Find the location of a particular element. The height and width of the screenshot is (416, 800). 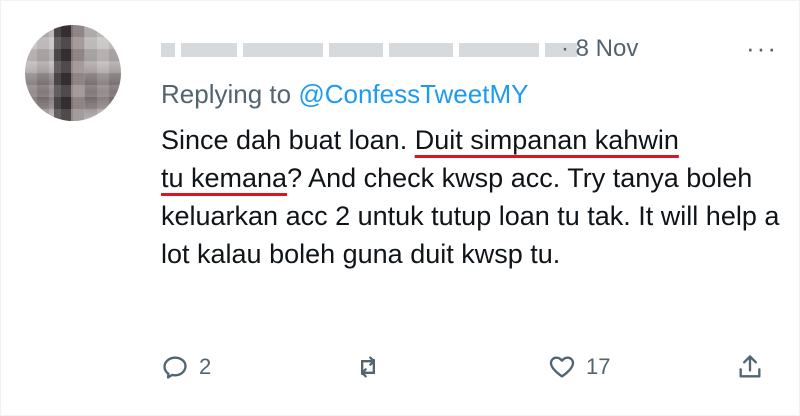

reply-button: 2 is located at coordinates (186, 367).